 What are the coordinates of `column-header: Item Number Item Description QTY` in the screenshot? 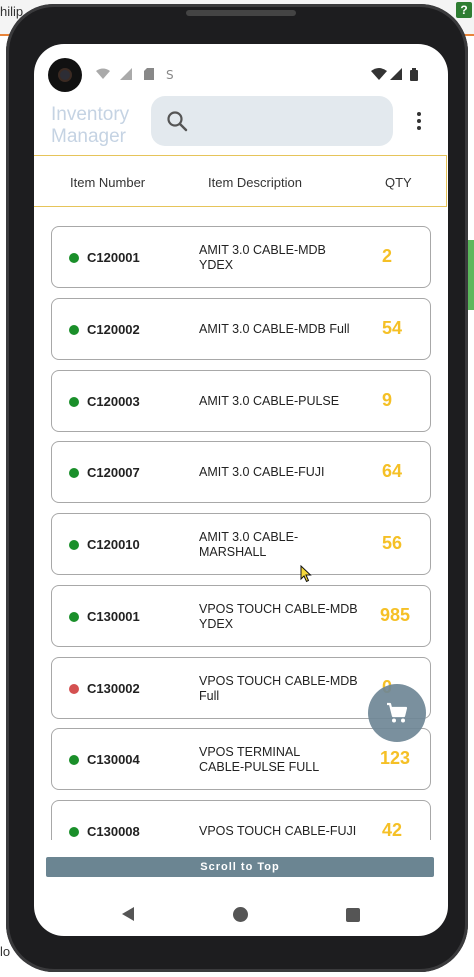 It's located at (240, 181).